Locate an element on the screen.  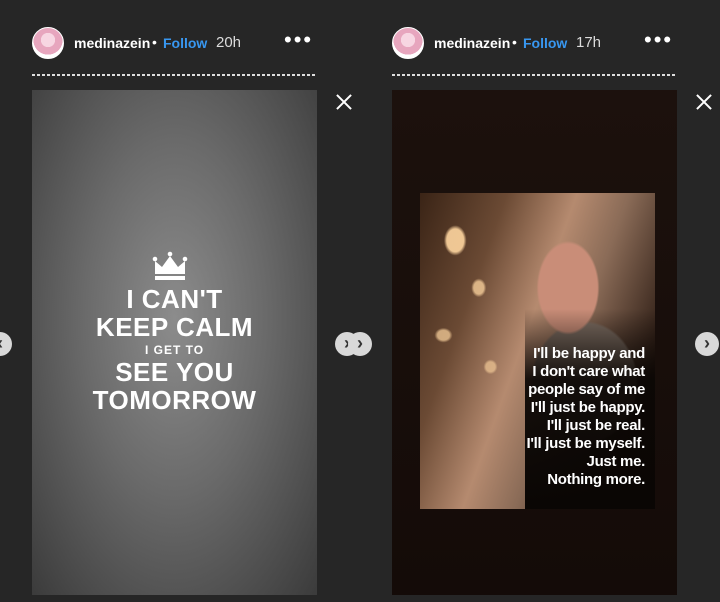
post-time: 17h is located at coordinates (589, 42).